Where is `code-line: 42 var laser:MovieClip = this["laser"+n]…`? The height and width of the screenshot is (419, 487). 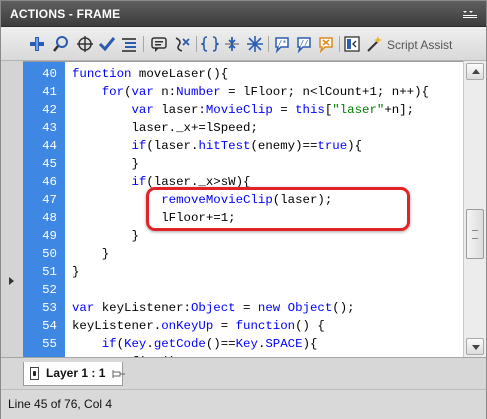
code-line: 42 var laser:MovieClip = this["laser"+n]… is located at coordinates (243, 110).